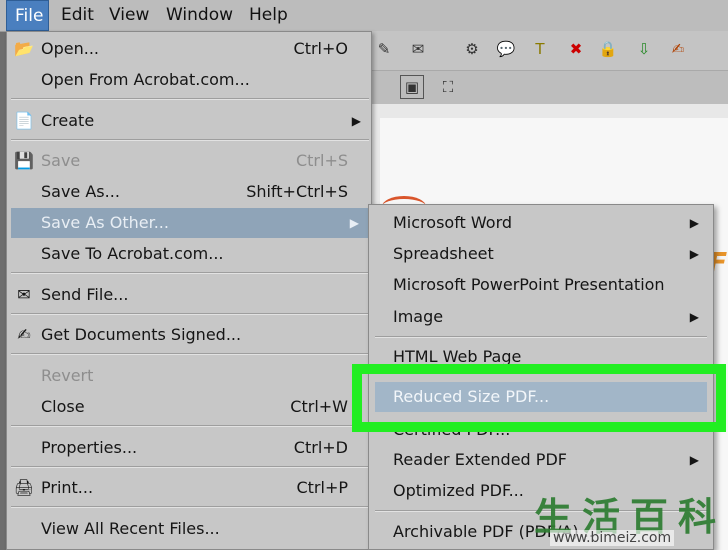  What do you see at coordinates (453, 222) in the screenshot?
I see `submenu-item-word-label: Microsoft Word` at bounding box center [453, 222].